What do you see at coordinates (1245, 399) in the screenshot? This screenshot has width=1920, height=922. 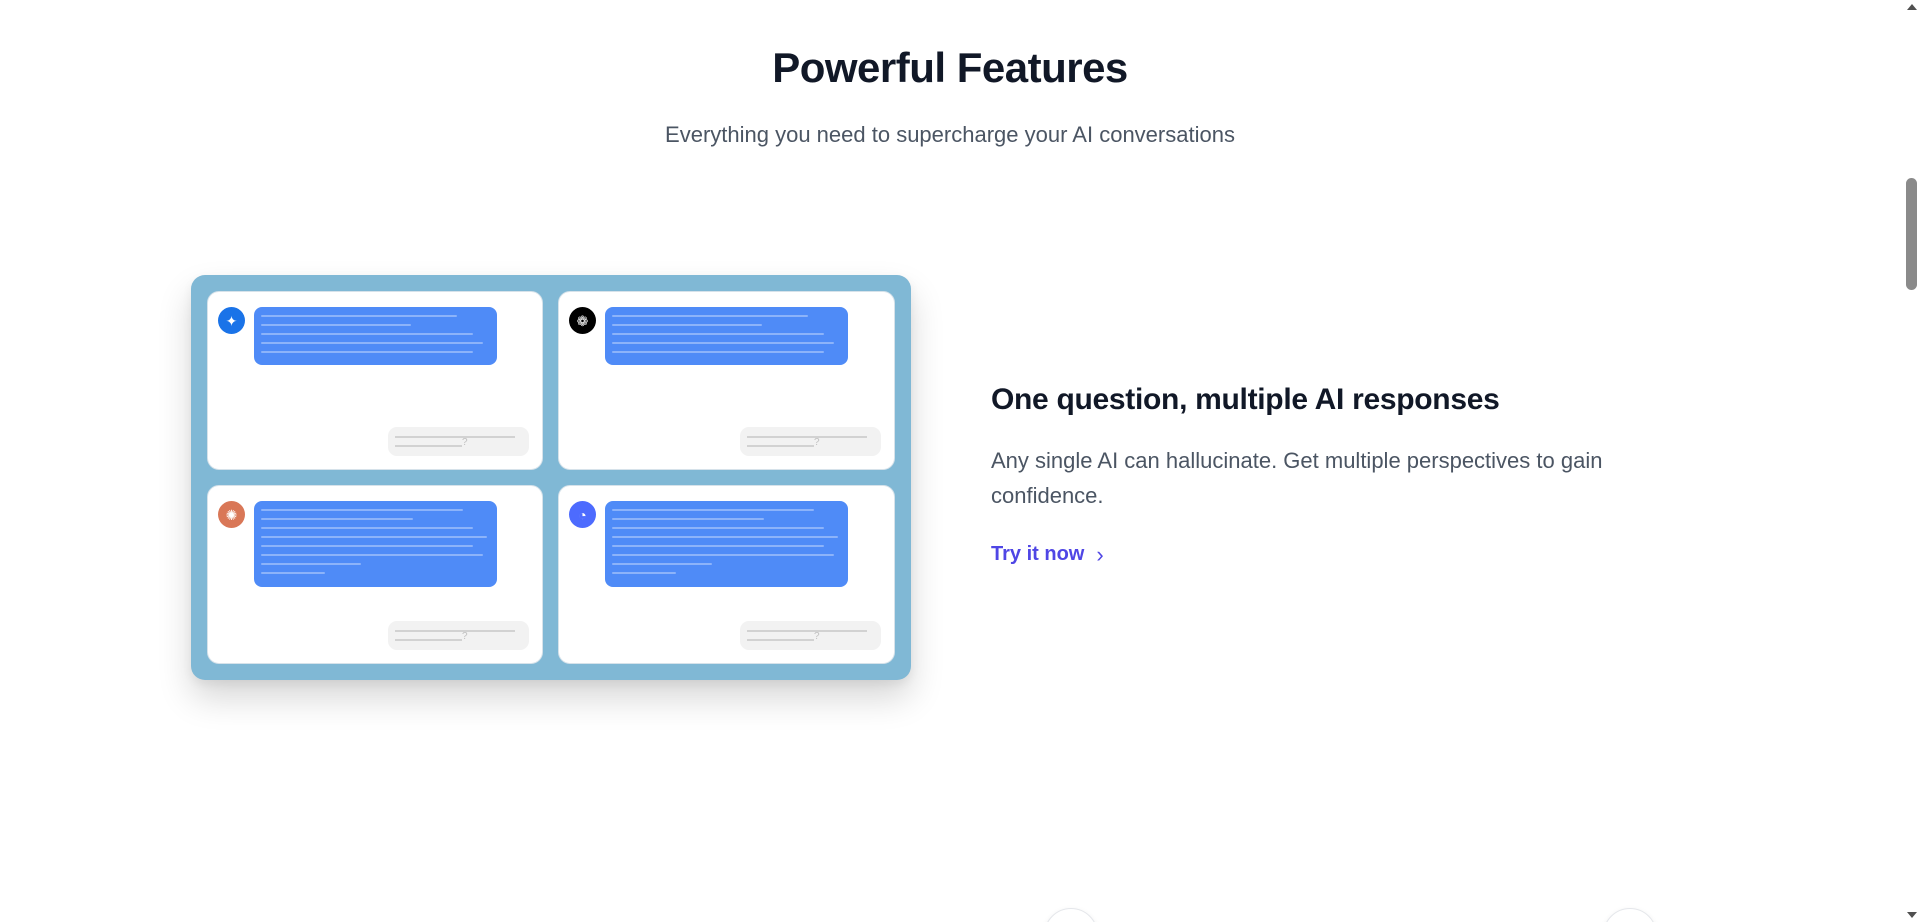 I see `feature-title: One question, multiple AI responses` at bounding box center [1245, 399].